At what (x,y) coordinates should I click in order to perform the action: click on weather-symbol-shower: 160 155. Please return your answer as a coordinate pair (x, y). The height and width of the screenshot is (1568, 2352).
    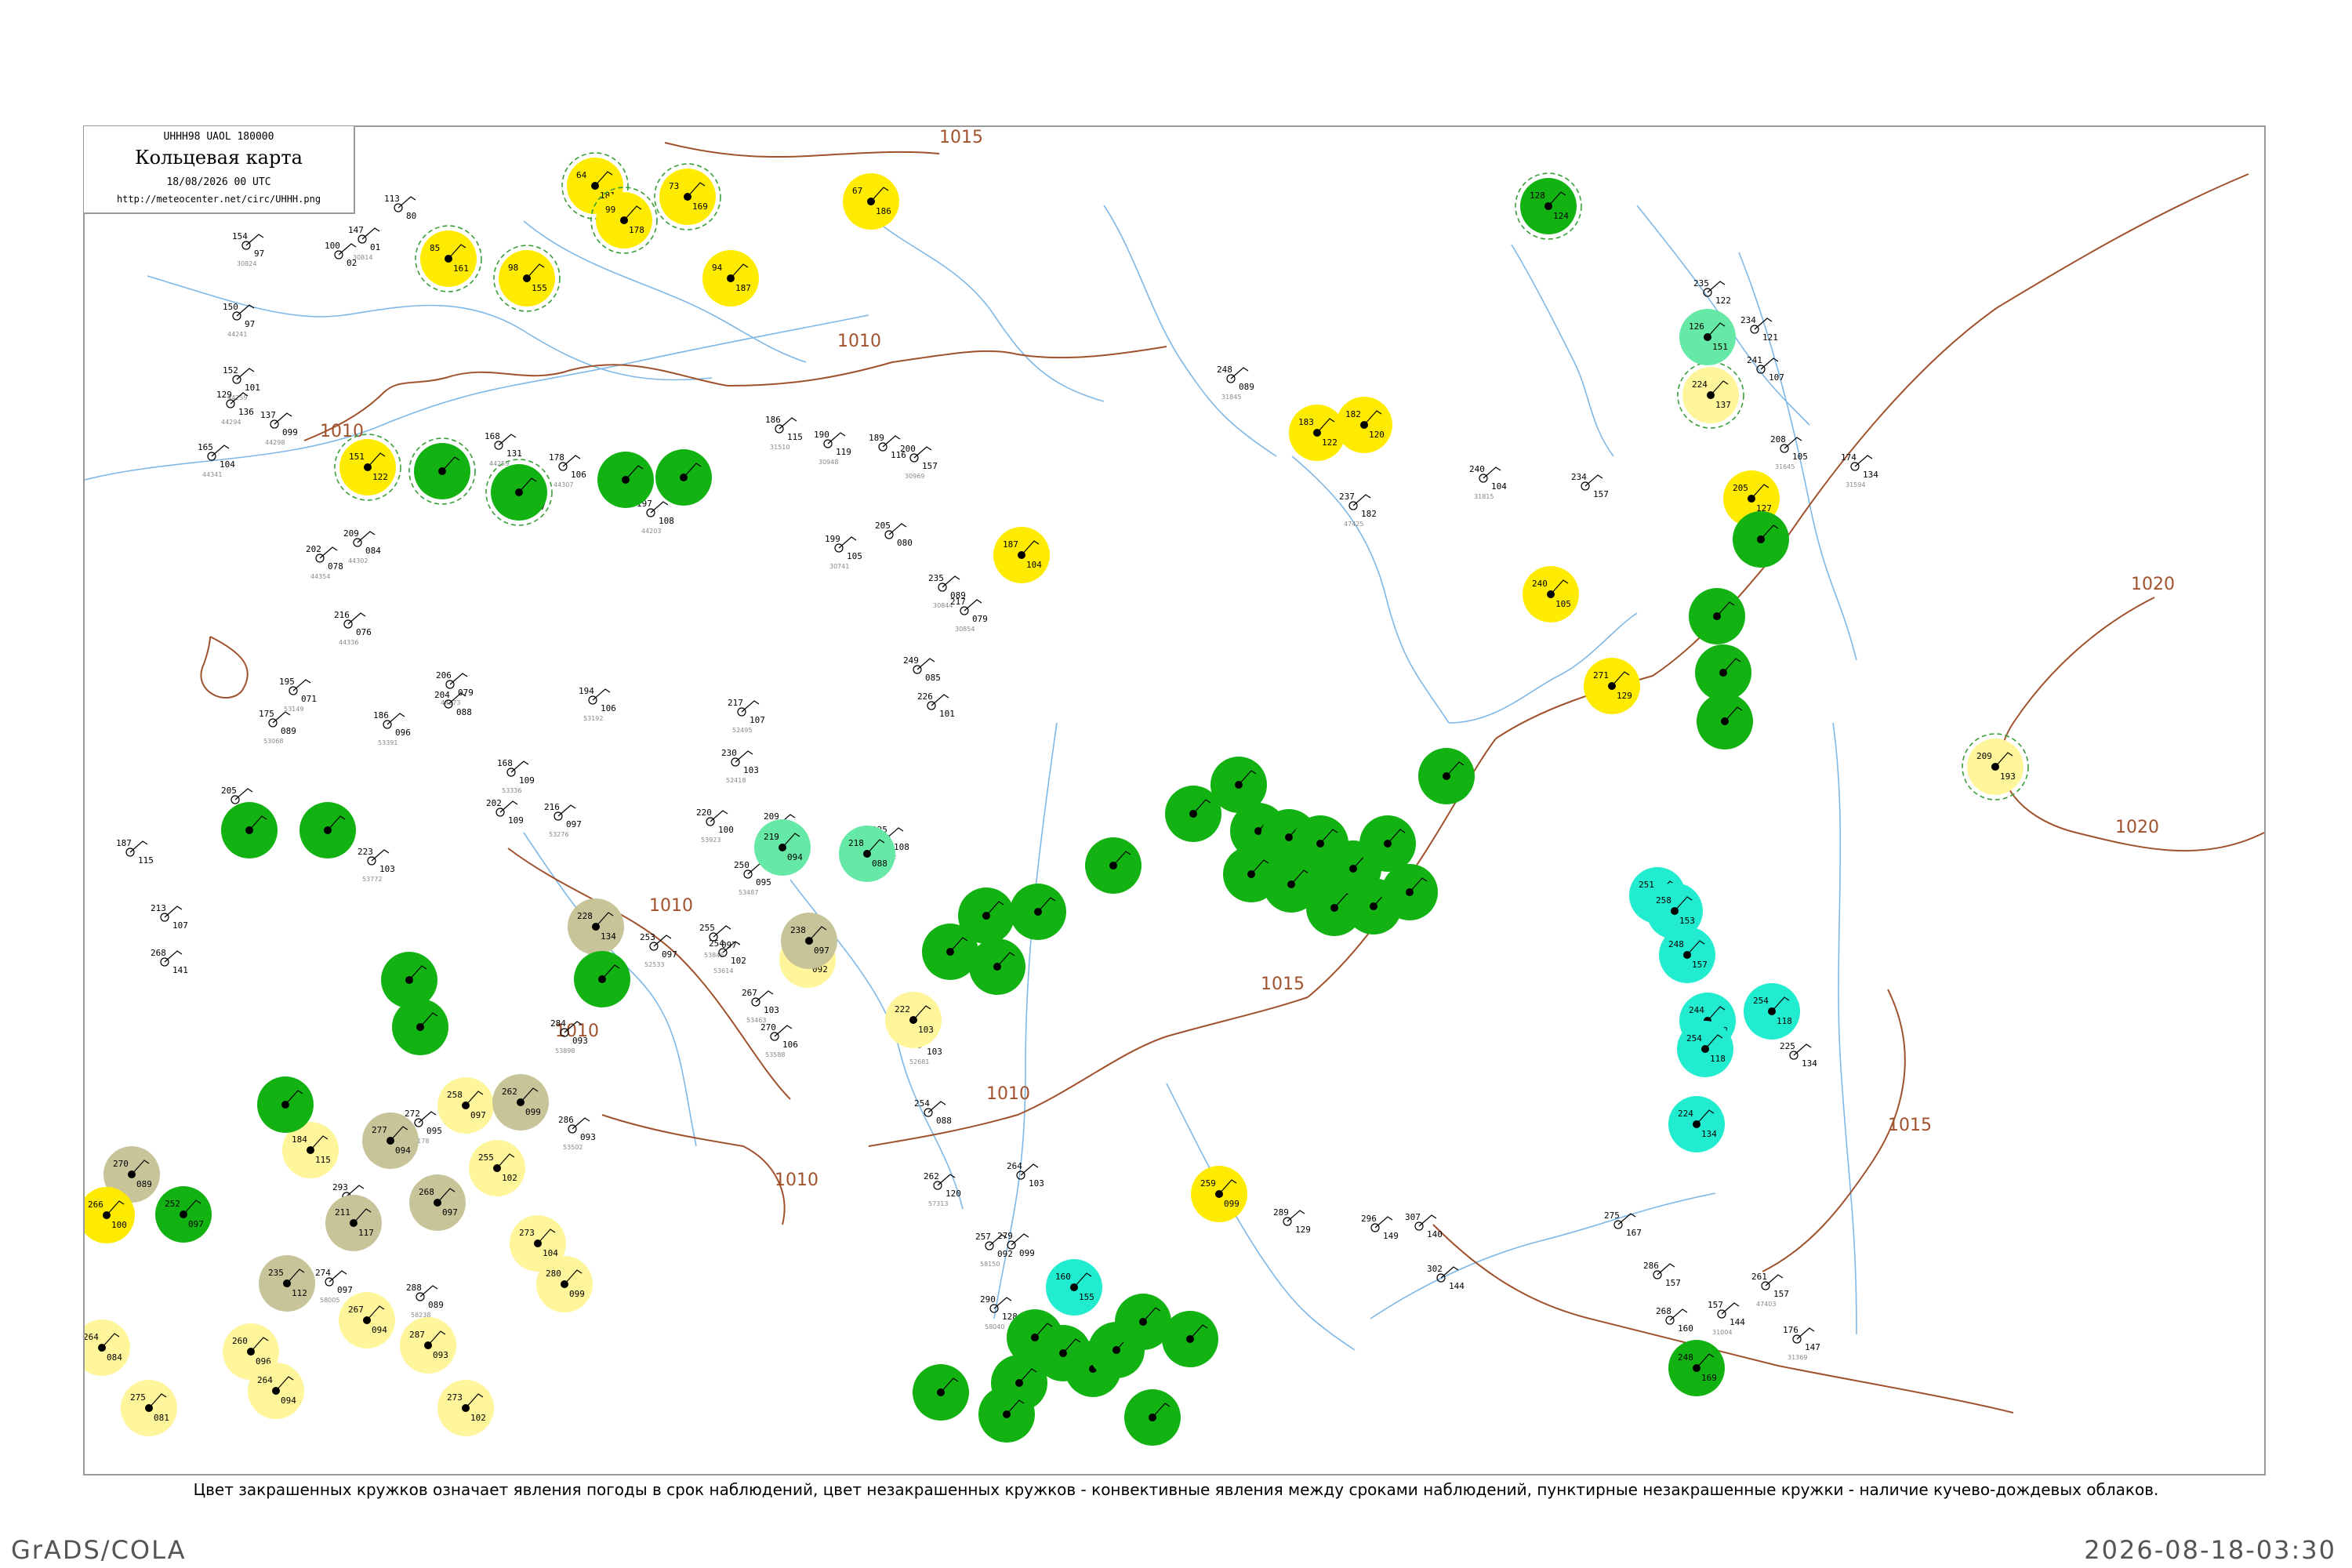
    Looking at the image, I should click on (1074, 1287).